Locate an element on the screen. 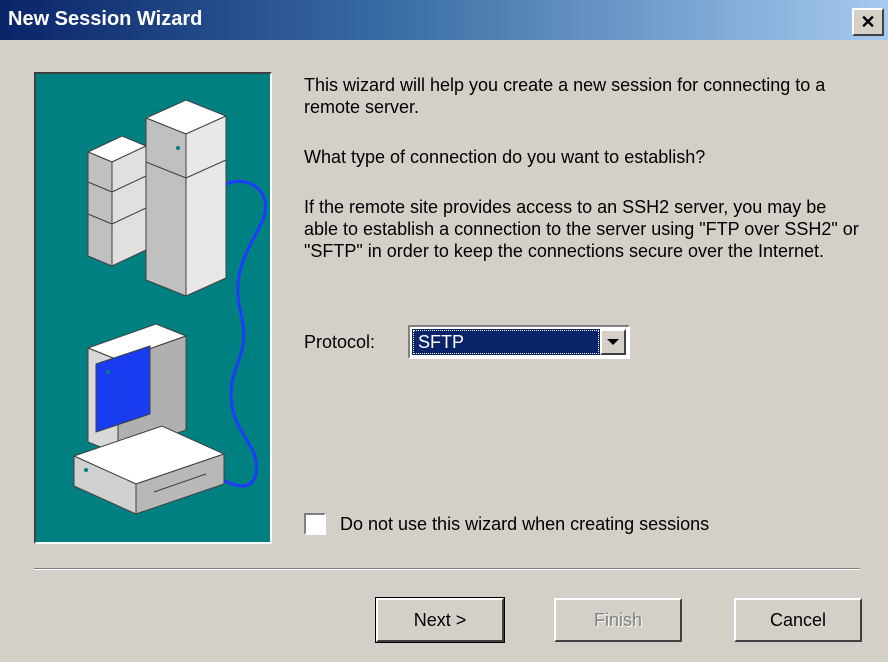  chevron-down-icon is located at coordinates (613, 342).